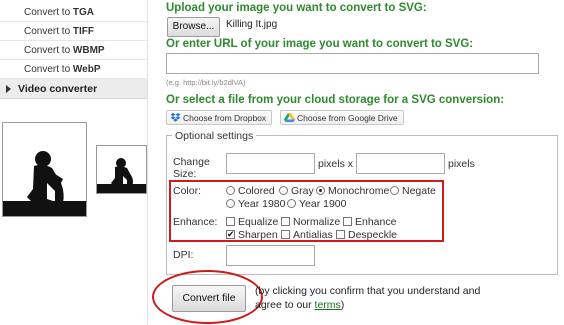  Describe the element at coordinates (225, 118) in the screenshot. I see `dropbox-button-label: Choose from Dropbox` at that location.